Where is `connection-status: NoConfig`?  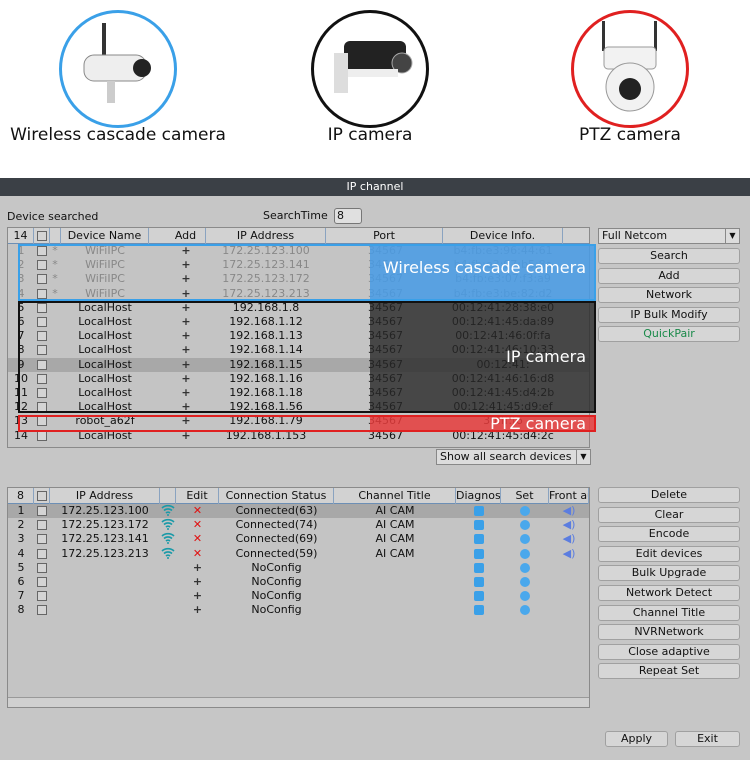
connection-status: NoConfig is located at coordinates (276, 567).